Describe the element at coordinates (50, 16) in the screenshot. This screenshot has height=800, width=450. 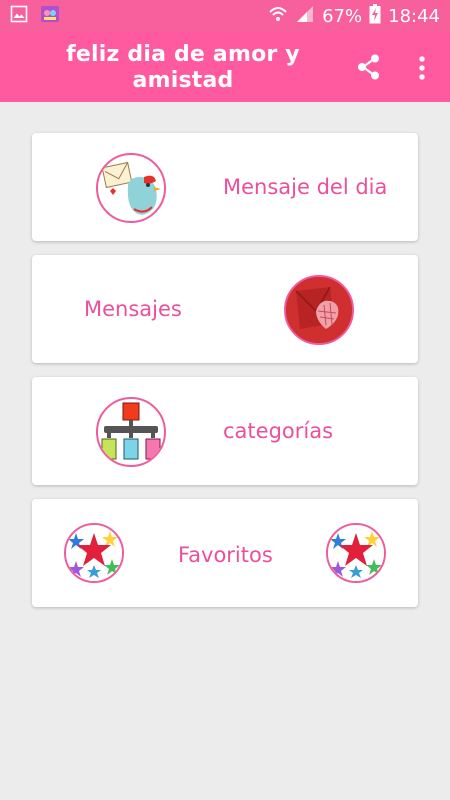
I see `notification-app-icon` at that location.